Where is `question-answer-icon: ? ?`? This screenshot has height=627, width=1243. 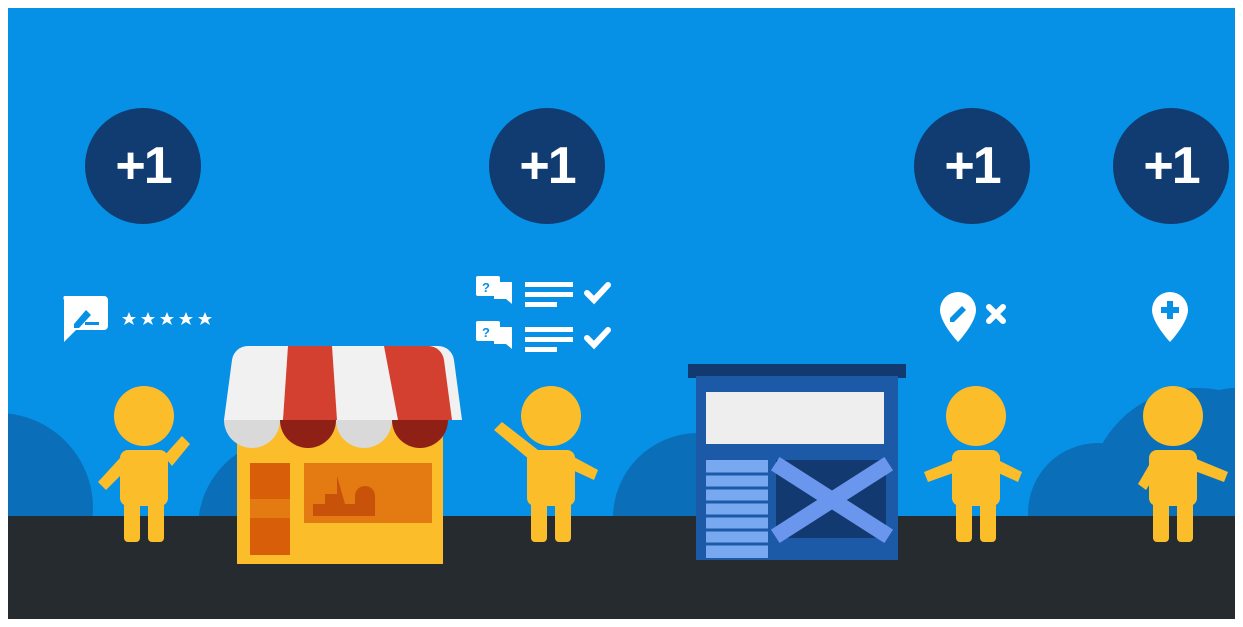
question-answer-icon: ? ? is located at coordinates (543, 314).